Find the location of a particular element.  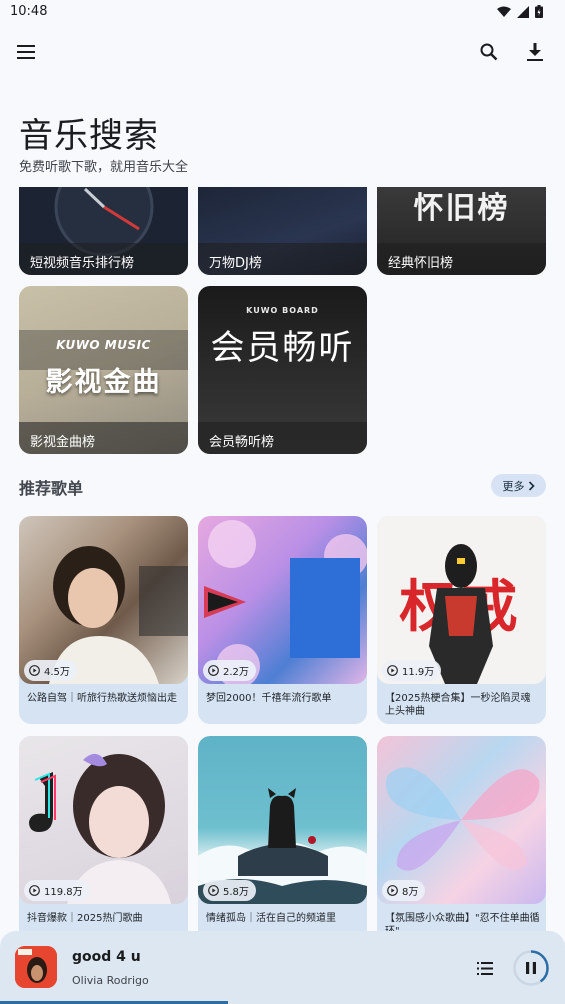

download-icon is located at coordinates (535, 52).